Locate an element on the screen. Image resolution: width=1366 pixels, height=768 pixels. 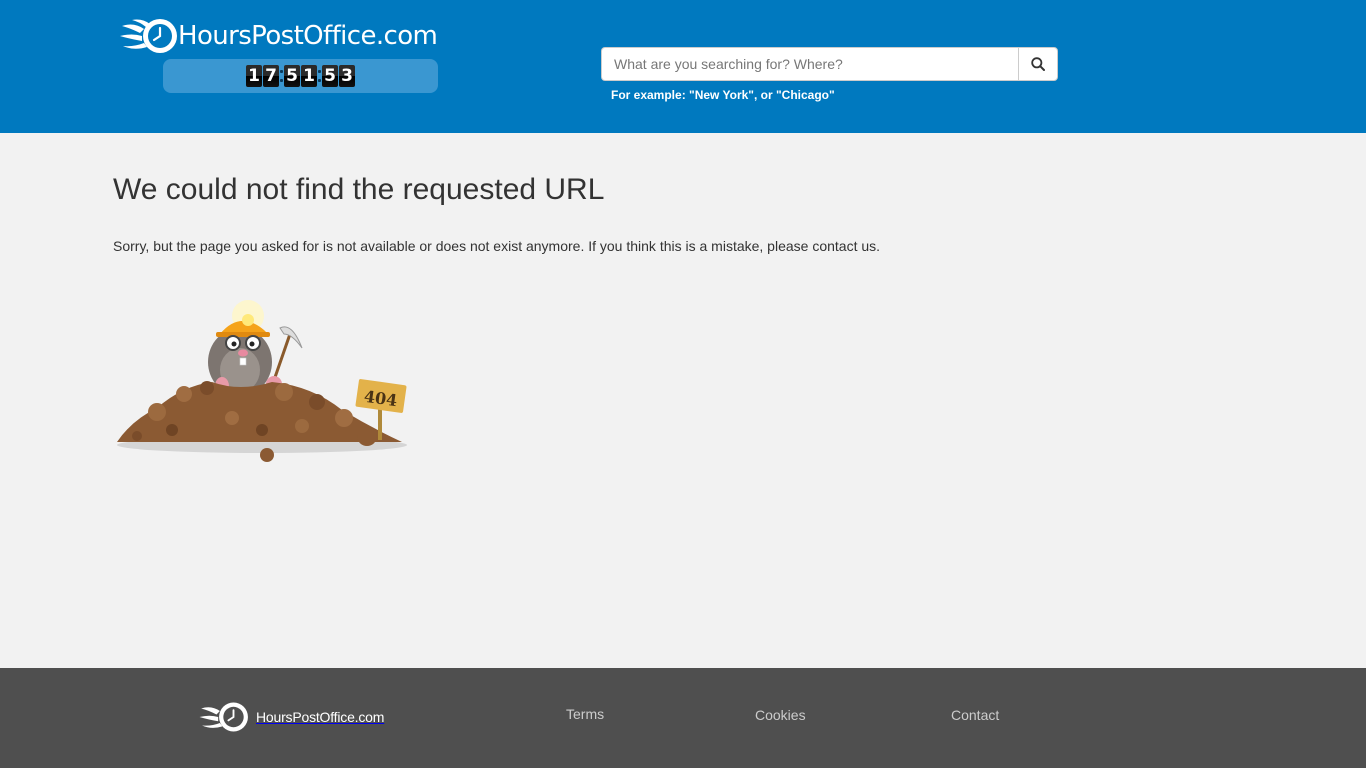
search-example-hint: For example: "New York", or "Chicago" is located at coordinates (723, 95).